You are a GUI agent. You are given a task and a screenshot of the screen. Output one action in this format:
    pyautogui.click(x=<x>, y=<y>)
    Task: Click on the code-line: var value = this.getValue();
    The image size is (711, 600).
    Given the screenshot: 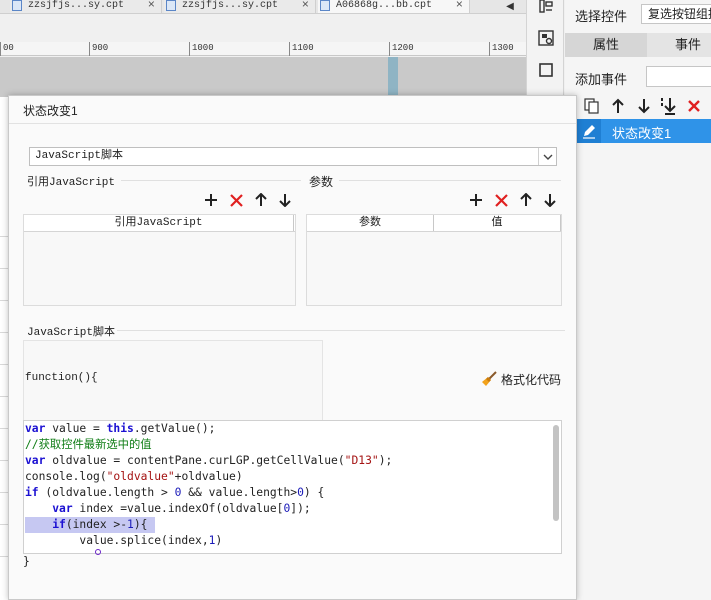 What is the action you would take?
    pyautogui.click(x=120, y=428)
    